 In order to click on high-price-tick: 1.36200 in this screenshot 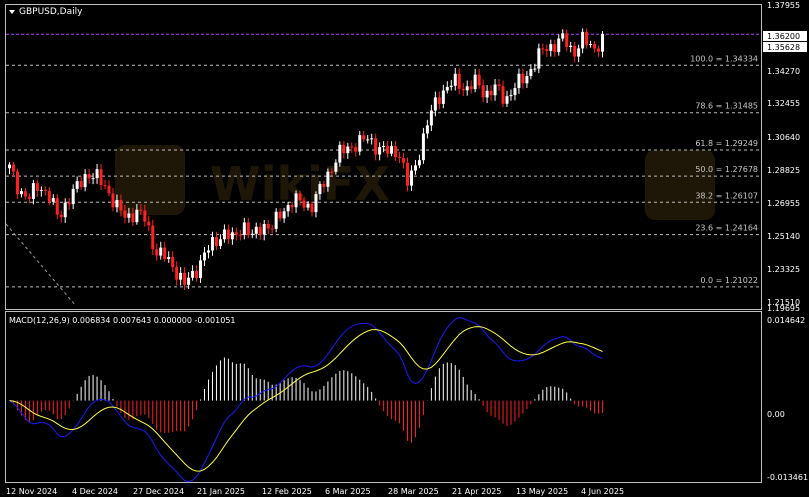, I will do `click(783, 36)`.